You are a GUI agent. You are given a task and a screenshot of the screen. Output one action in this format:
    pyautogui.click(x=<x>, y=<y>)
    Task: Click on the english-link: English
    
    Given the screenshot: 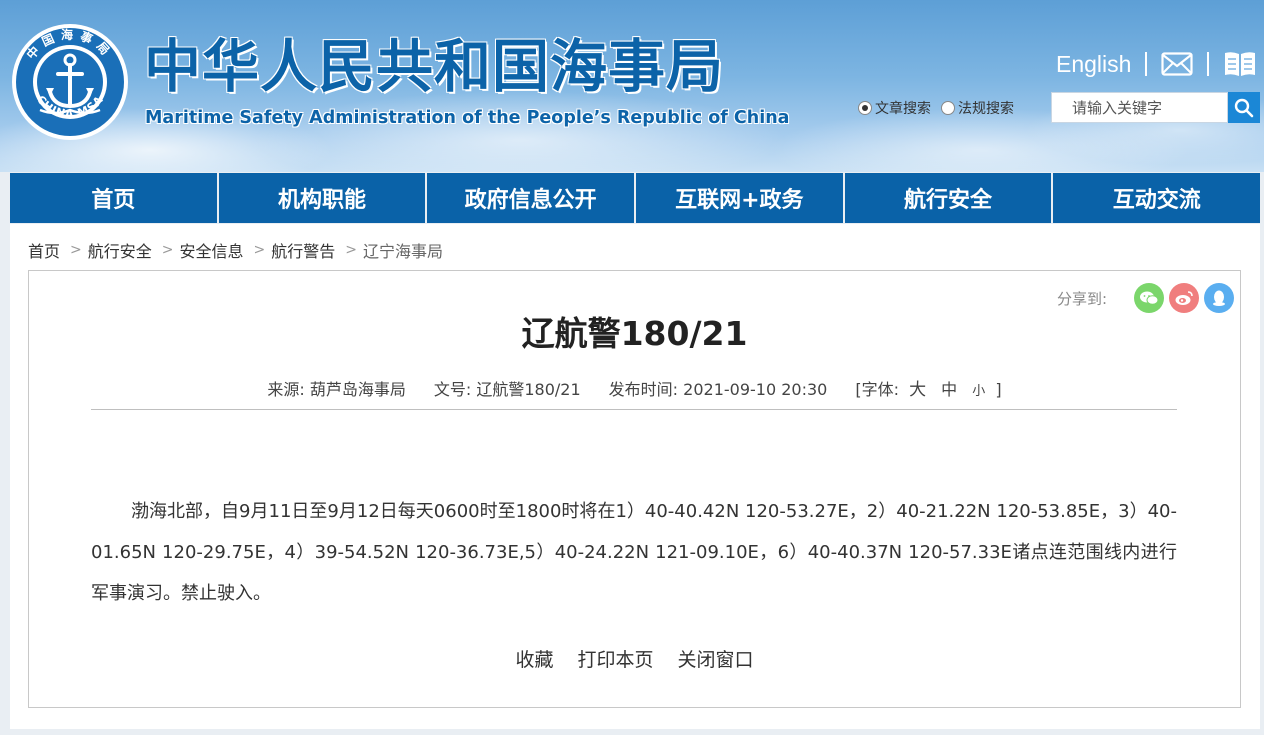 What is the action you would take?
    pyautogui.click(x=1093, y=64)
    